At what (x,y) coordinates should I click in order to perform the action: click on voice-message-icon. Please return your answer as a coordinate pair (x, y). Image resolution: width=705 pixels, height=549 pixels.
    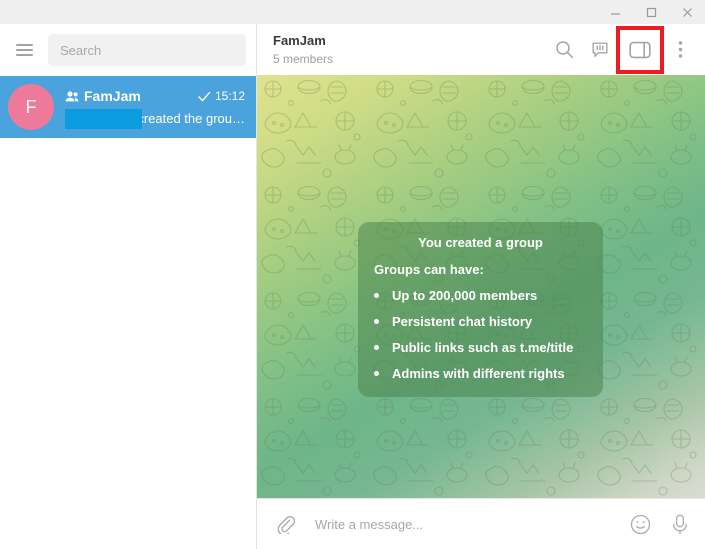
    Looking at the image, I should click on (680, 524).